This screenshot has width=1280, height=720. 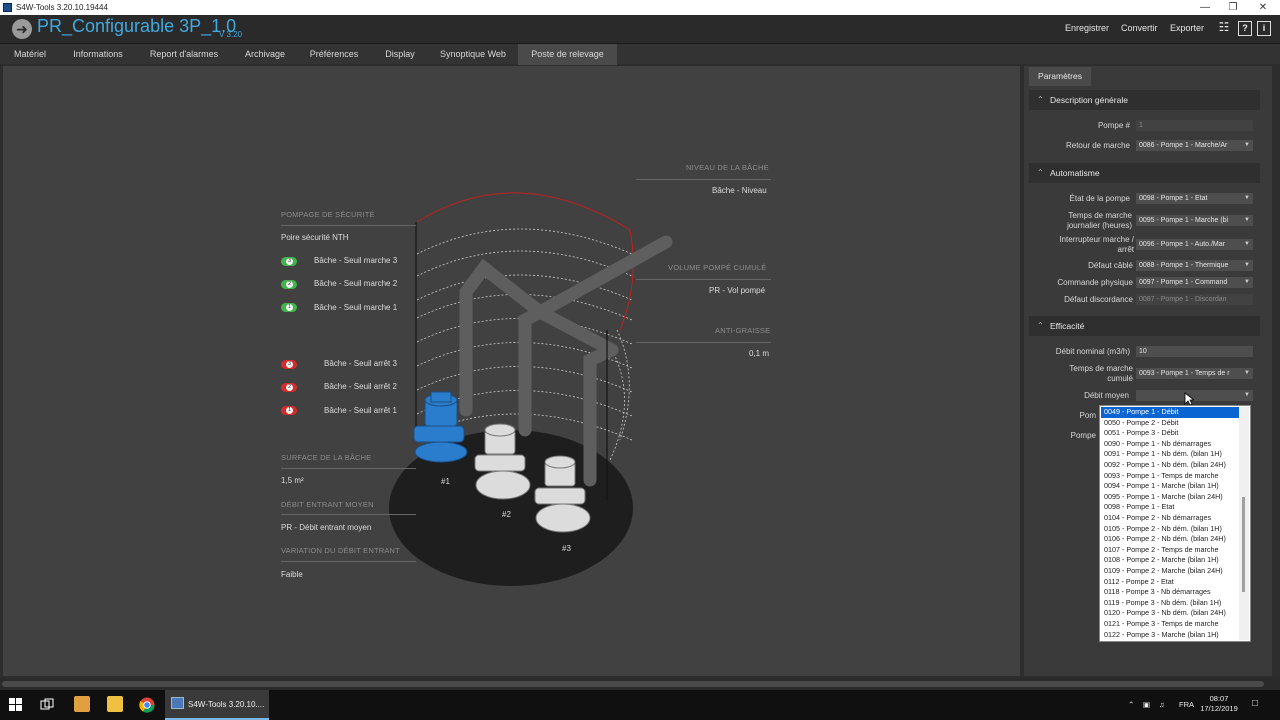 I want to click on horizontal-scrollbar, so click(x=640, y=684).